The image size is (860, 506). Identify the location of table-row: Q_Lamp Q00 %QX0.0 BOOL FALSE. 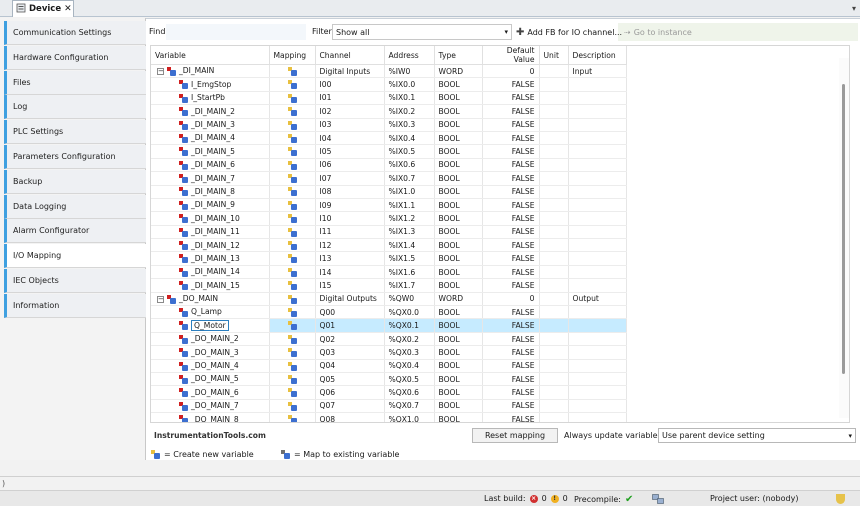
(389, 312).